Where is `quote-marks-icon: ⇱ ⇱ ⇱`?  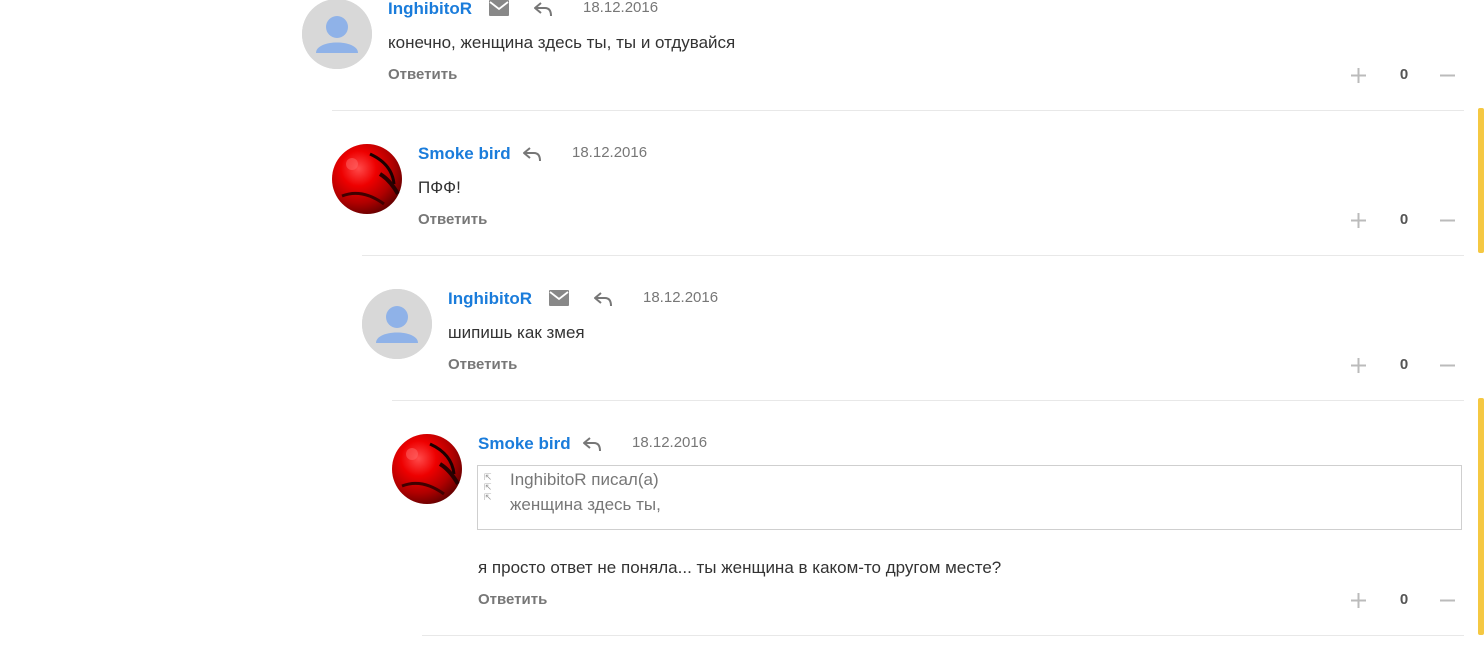
quote-marks-icon: ⇱ ⇱ ⇱ is located at coordinates (488, 487).